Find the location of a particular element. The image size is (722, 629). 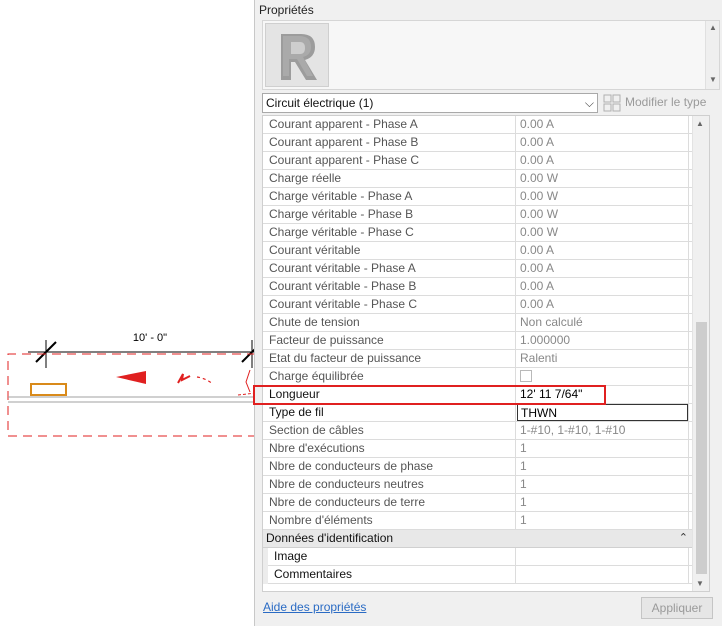

property-label: Courant véritable is located at coordinates (389, 250).